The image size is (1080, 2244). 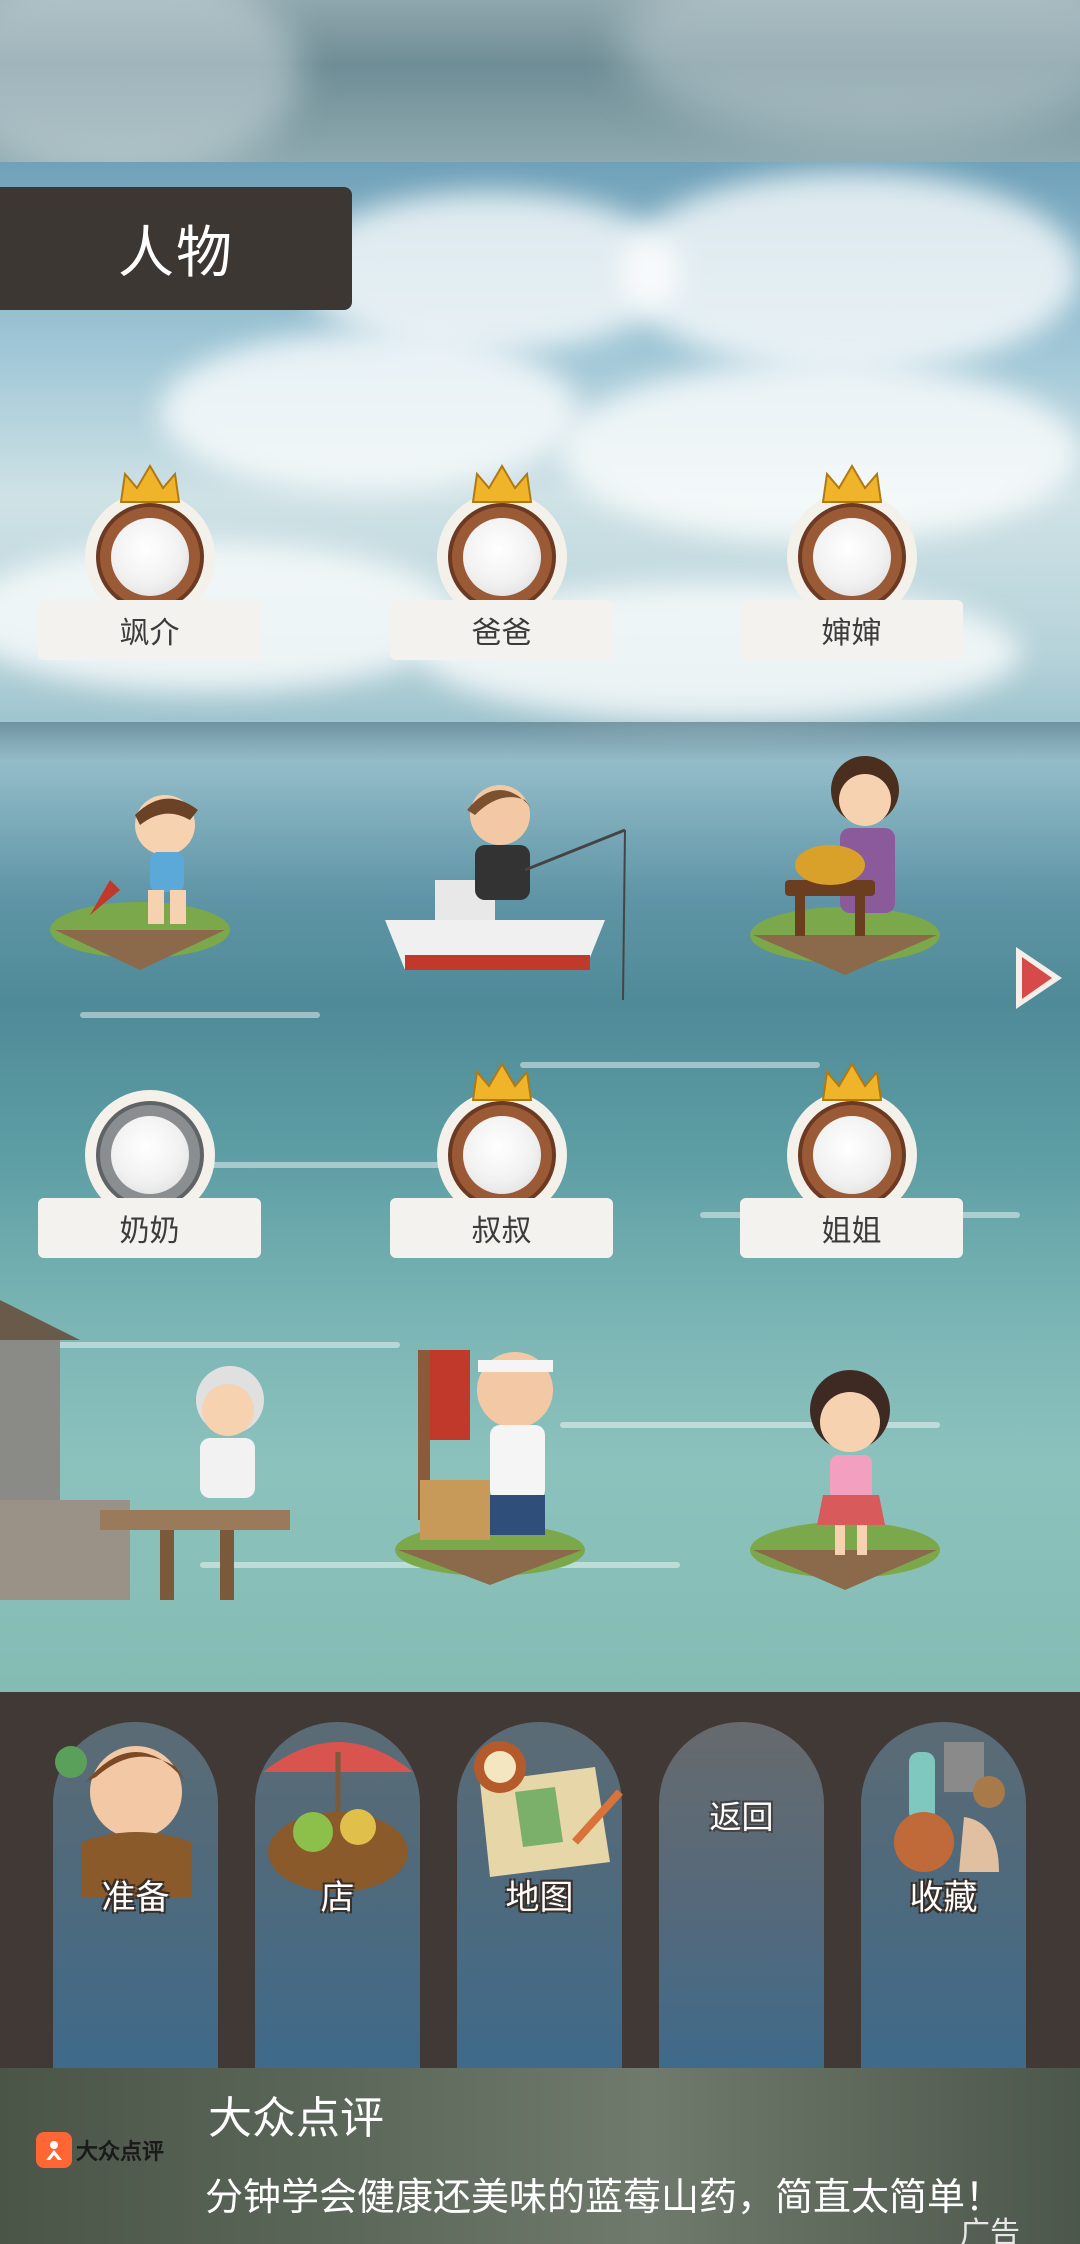 What do you see at coordinates (337, 1898) in the screenshot?
I see `menu-shop-label: 店` at bounding box center [337, 1898].